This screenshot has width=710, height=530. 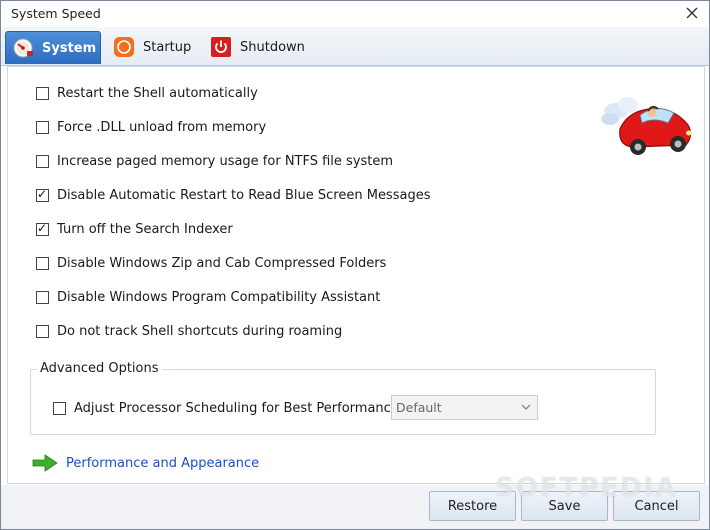 What do you see at coordinates (355, 14) in the screenshot?
I see `title-bar: System Speed` at bounding box center [355, 14].